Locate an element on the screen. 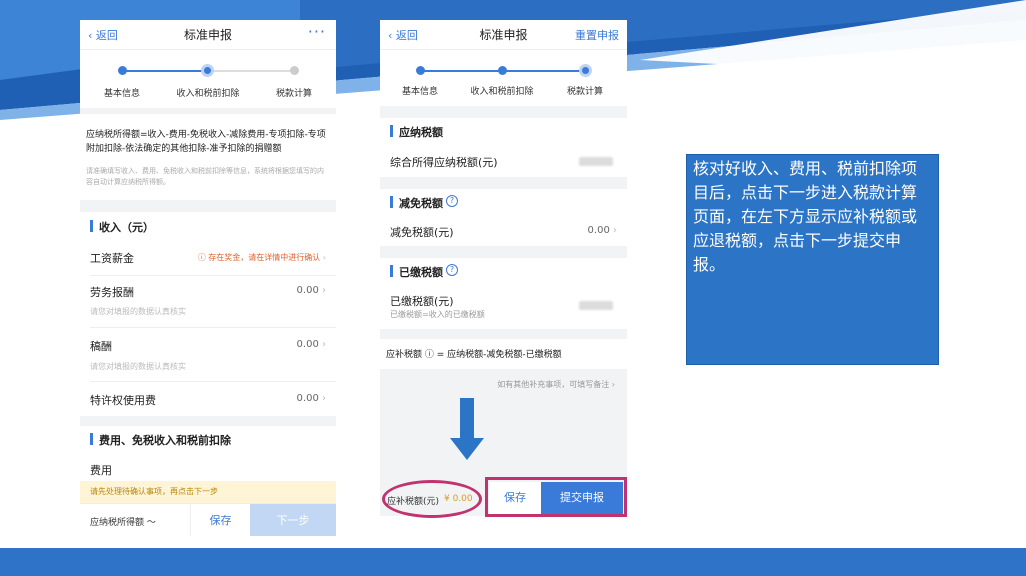  notice-text: 请先处理待确认事项，再点击下一步 is located at coordinates (154, 491).